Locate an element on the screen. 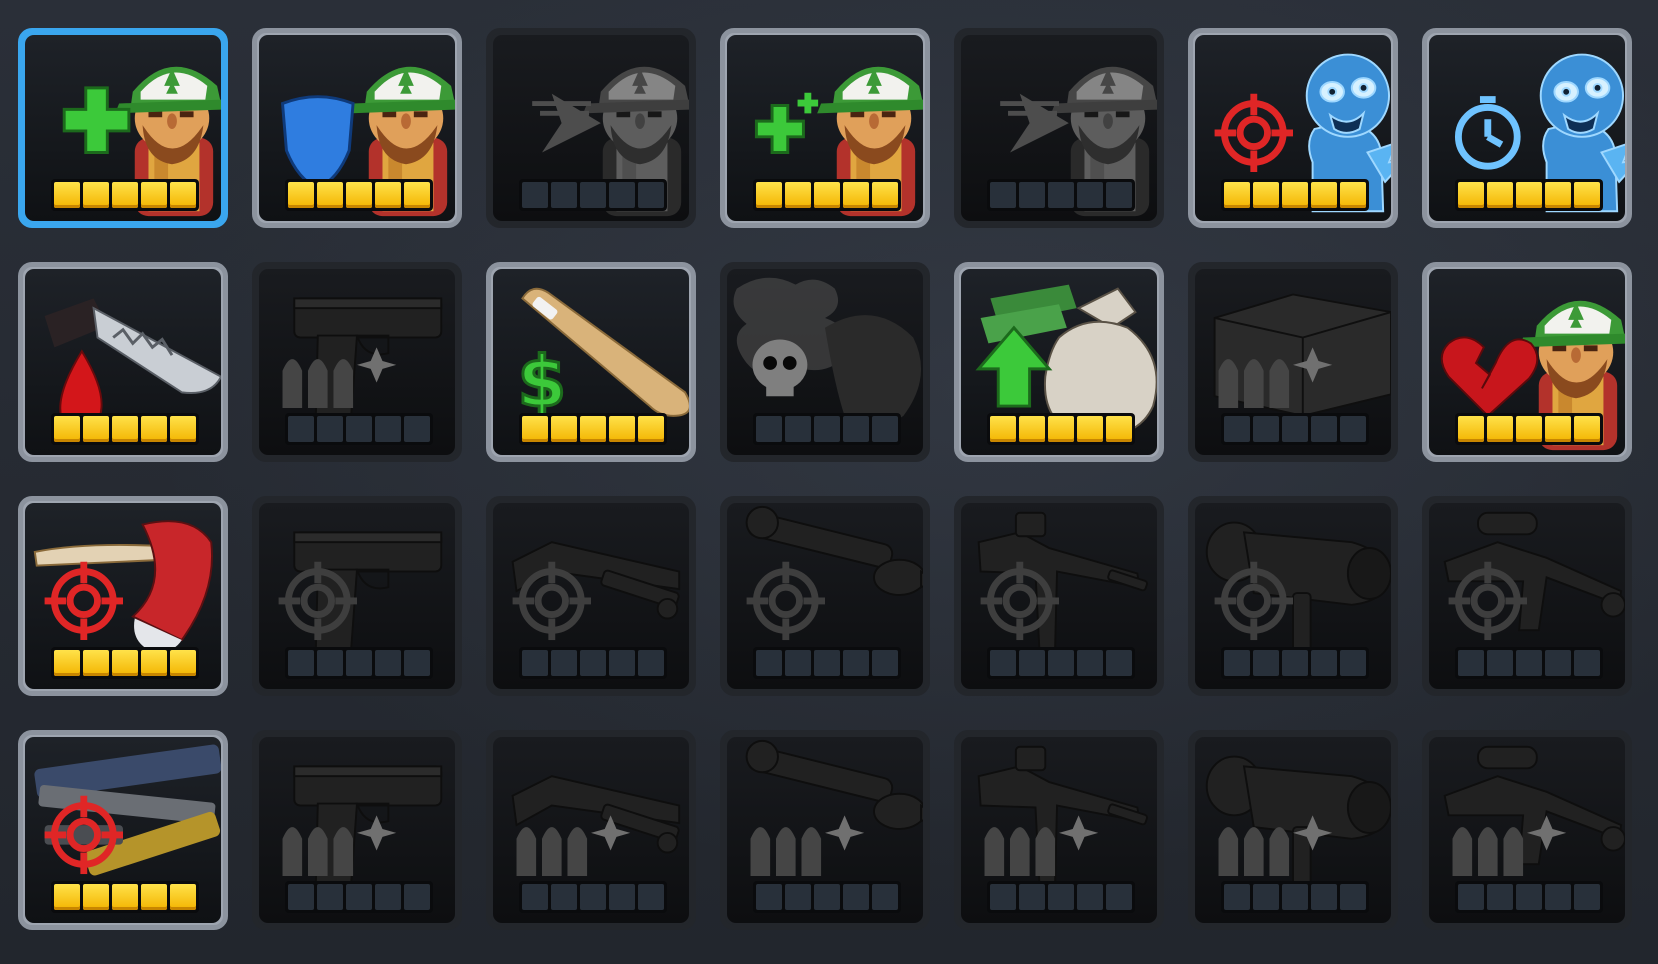 The width and height of the screenshot is (1658, 964). upgrade-slot-all-guns-damage is located at coordinates (123, 830).